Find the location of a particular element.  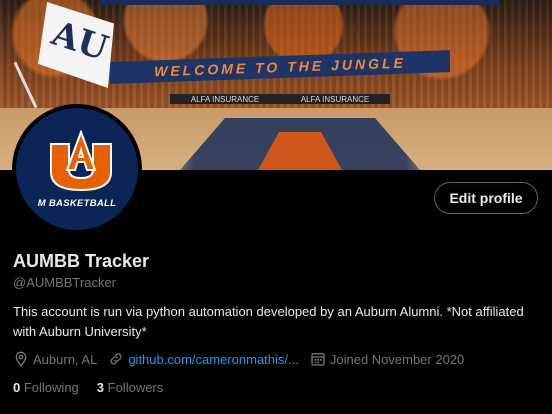

profile-location: Auburn, AL is located at coordinates (55, 359).